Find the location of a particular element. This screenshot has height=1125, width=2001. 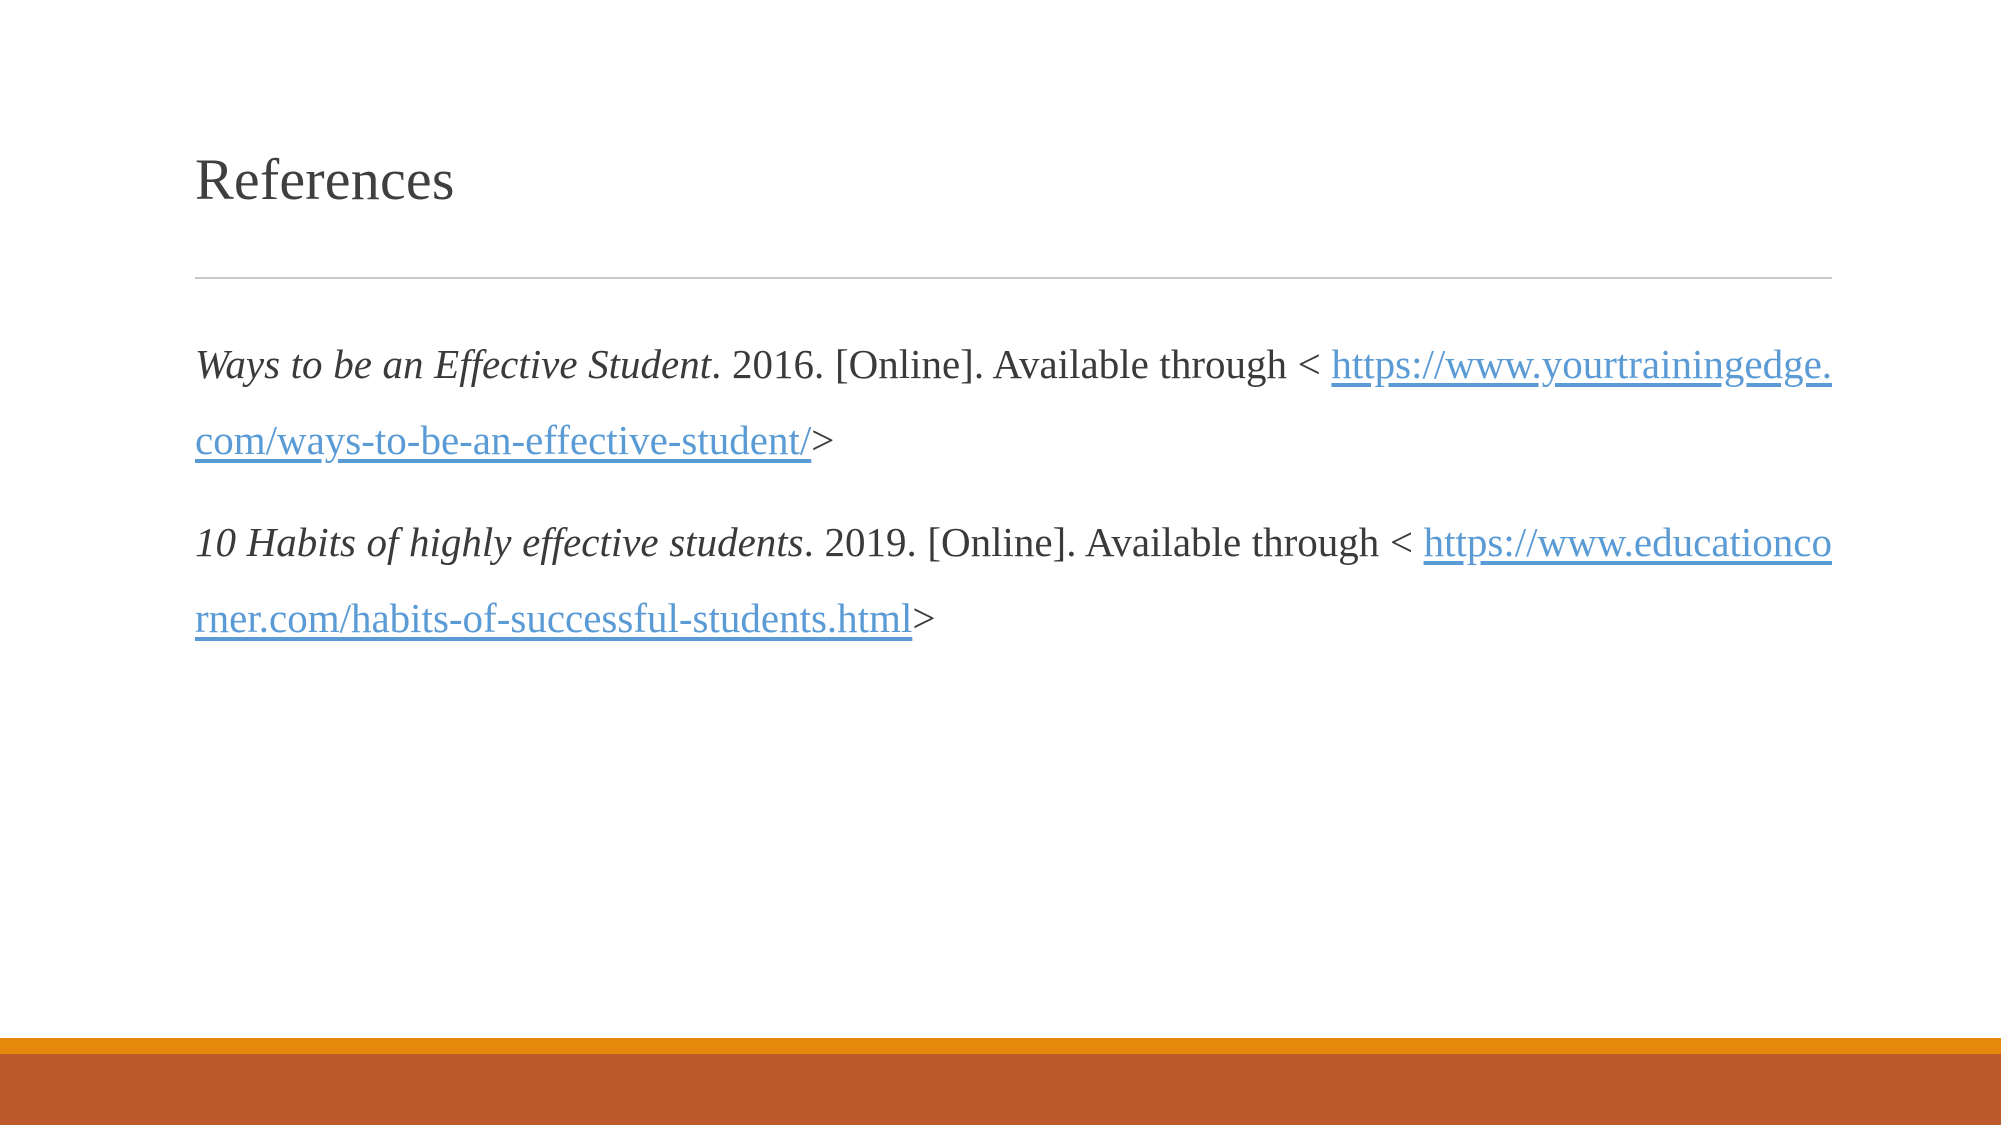

reference-year: 2016. is located at coordinates (778, 364).